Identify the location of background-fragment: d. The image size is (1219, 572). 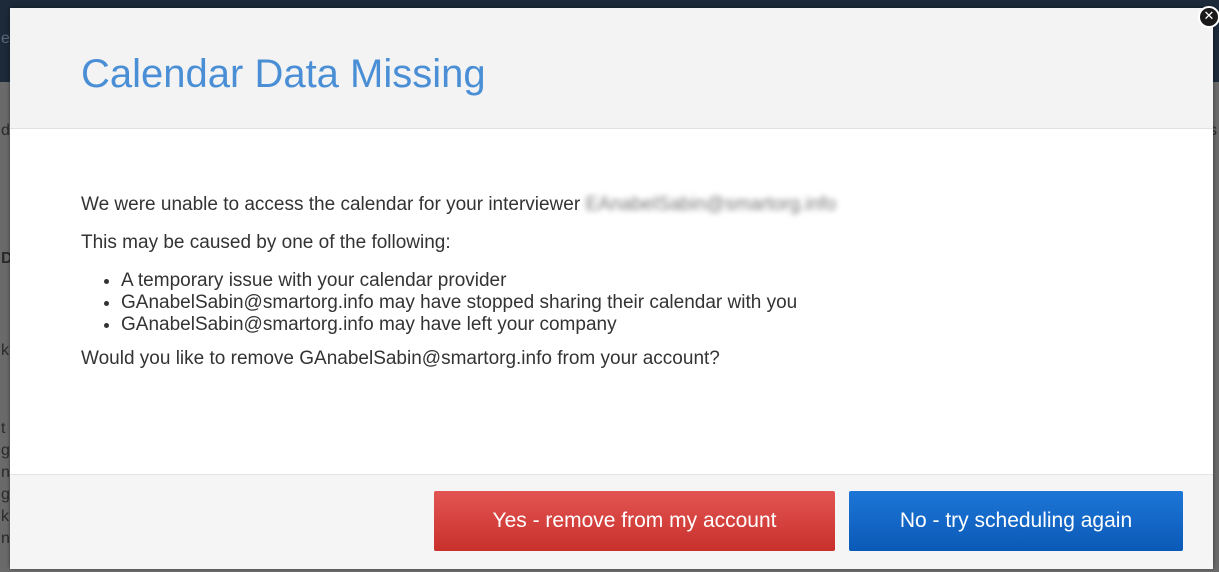
(5, 130).